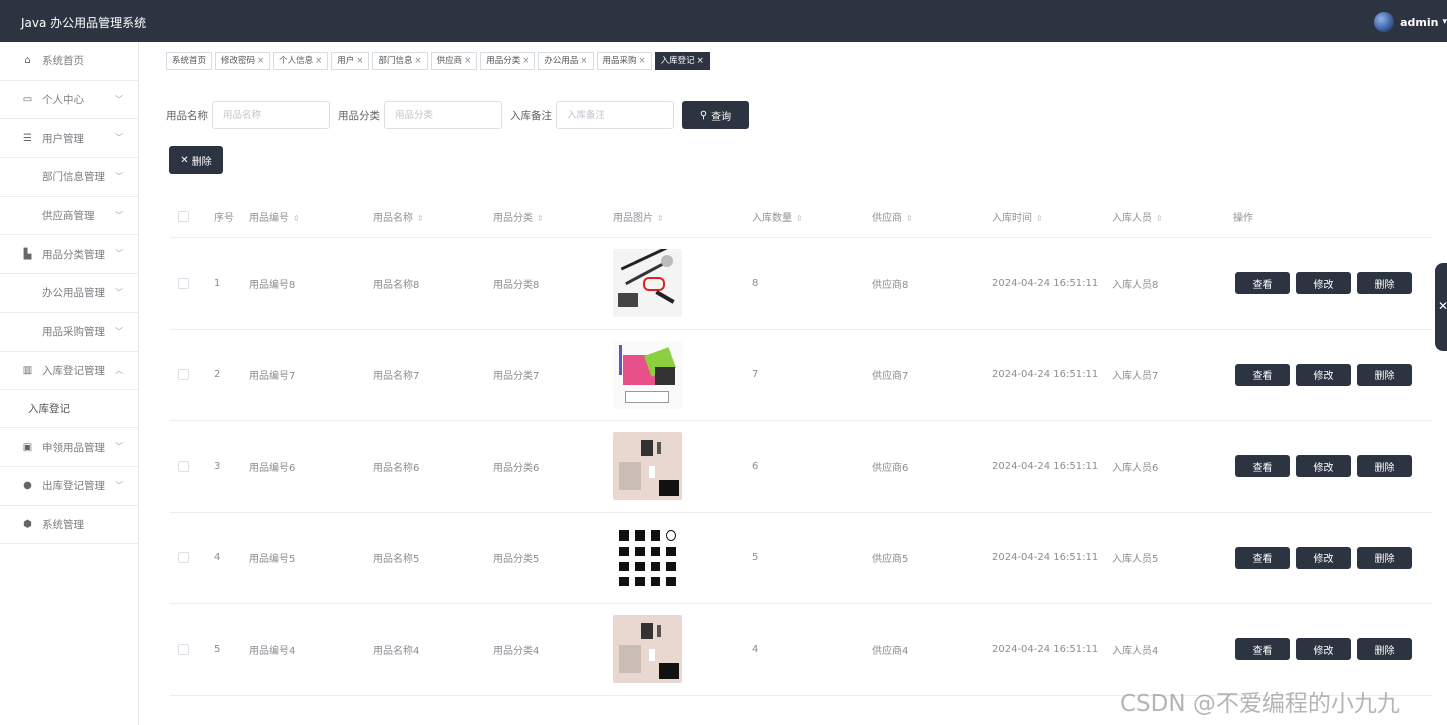 This screenshot has height=725, width=1447. I want to click on tab-label: 部门信息, so click(395, 61).